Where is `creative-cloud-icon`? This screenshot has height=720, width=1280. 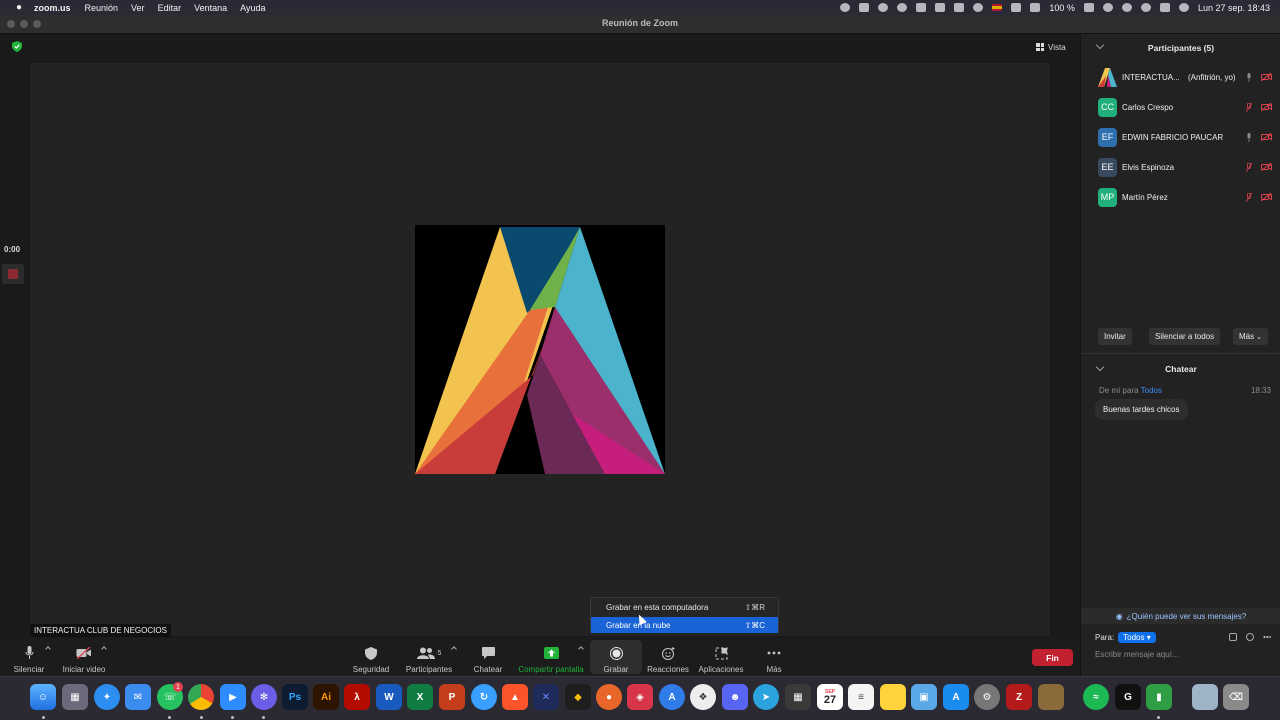 creative-cloud-icon is located at coordinates (902, 7).